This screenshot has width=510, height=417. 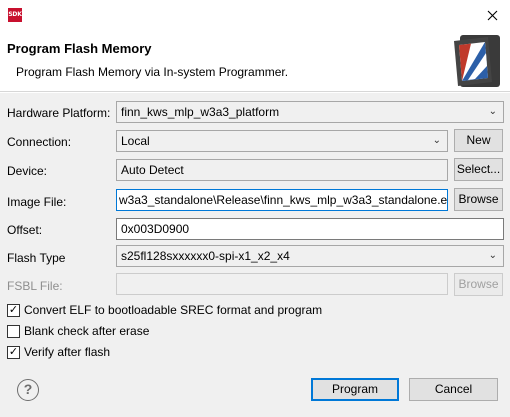 I want to click on device-label: Device:, so click(x=27, y=171).